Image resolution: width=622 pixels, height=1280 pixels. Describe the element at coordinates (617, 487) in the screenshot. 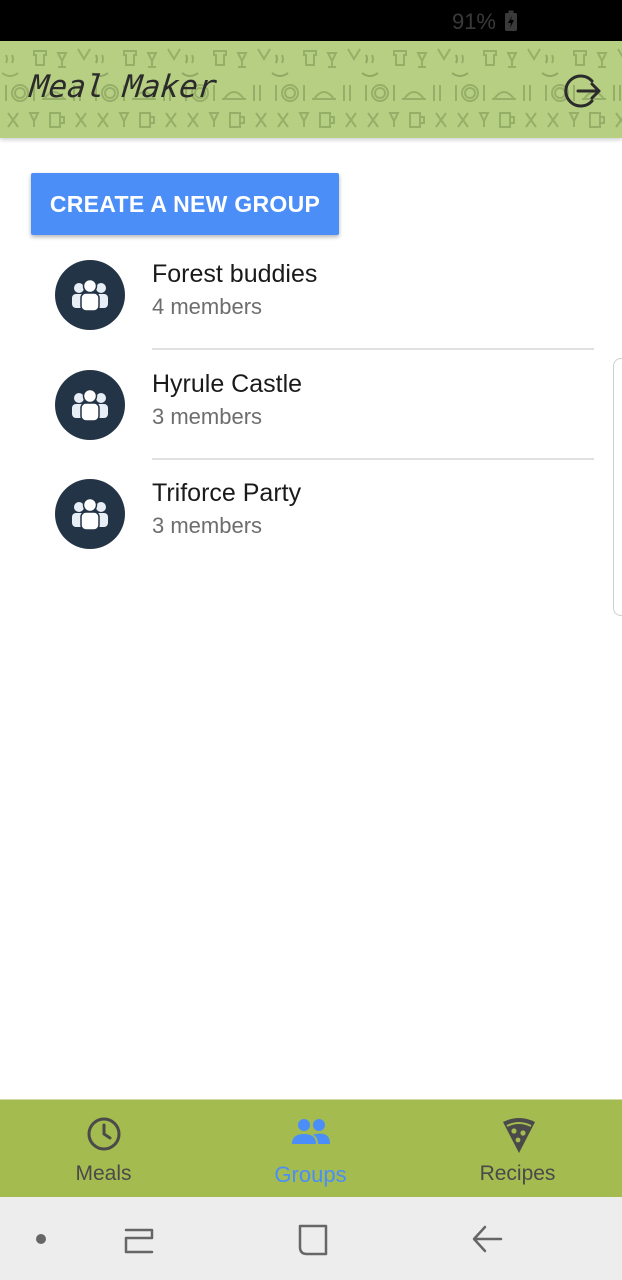

I see `edge-panel-handle` at that location.